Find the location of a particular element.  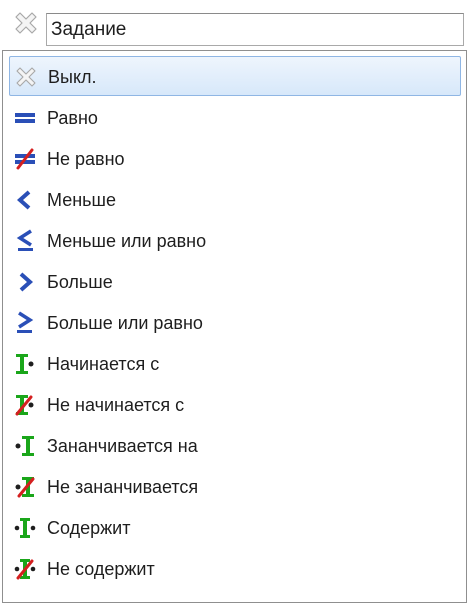

operator-item-not-contains: Не содержит is located at coordinates (235, 569).